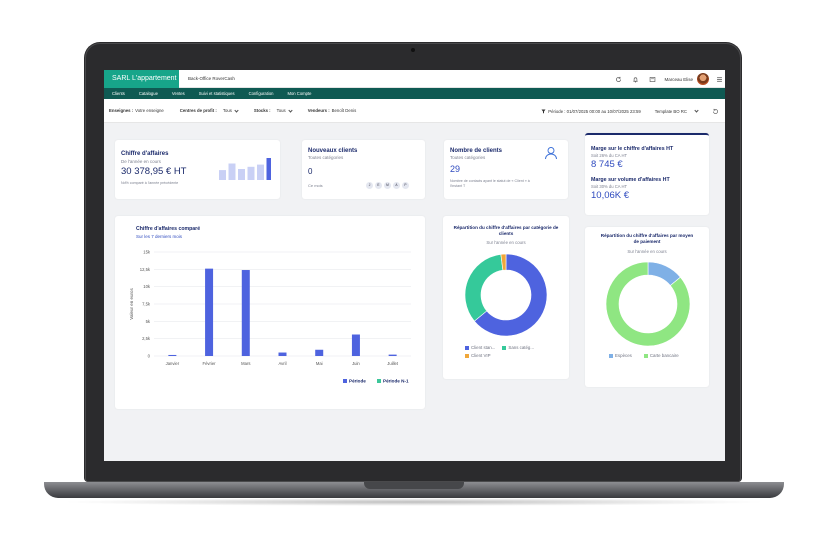 Image resolution: width=828 pixels, height=555 pixels. I want to click on avatar, so click(703, 79).